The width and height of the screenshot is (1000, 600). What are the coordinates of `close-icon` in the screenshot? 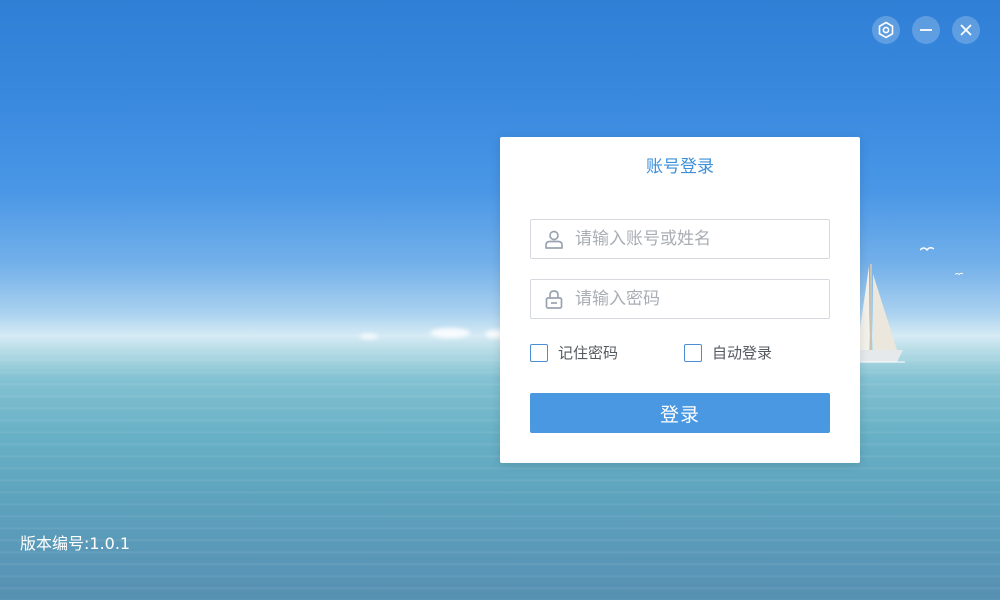 It's located at (966, 30).